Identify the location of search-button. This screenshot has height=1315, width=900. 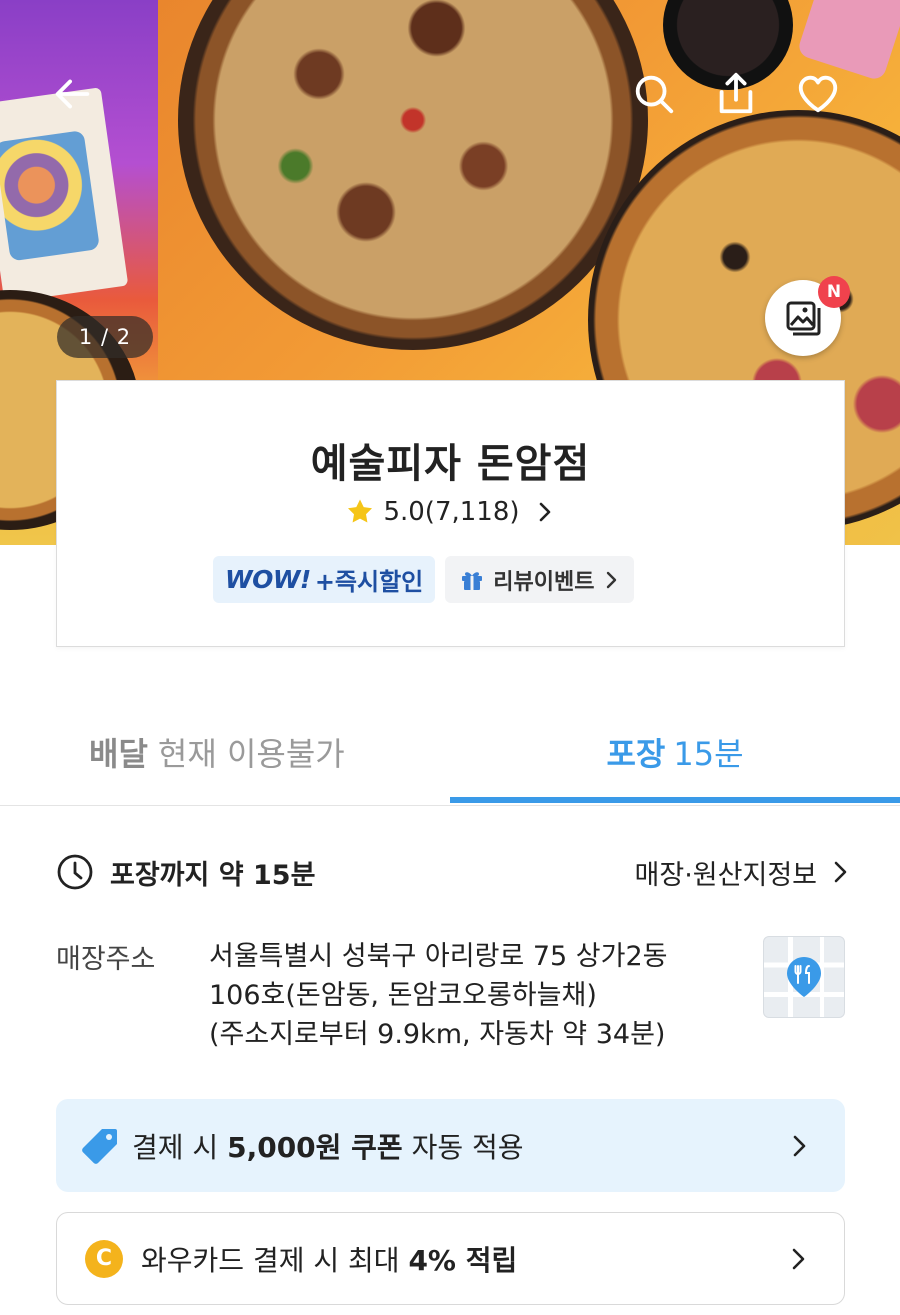
(654, 94).